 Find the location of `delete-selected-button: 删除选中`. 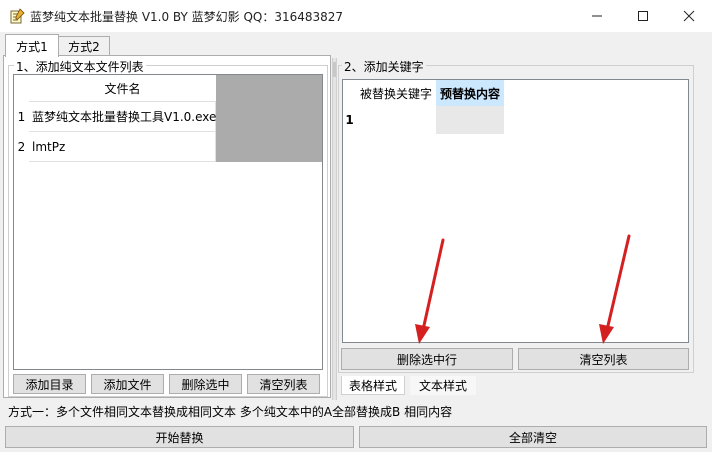

delete-selected-button: 删除选中 is located at coordinates (205, 384).